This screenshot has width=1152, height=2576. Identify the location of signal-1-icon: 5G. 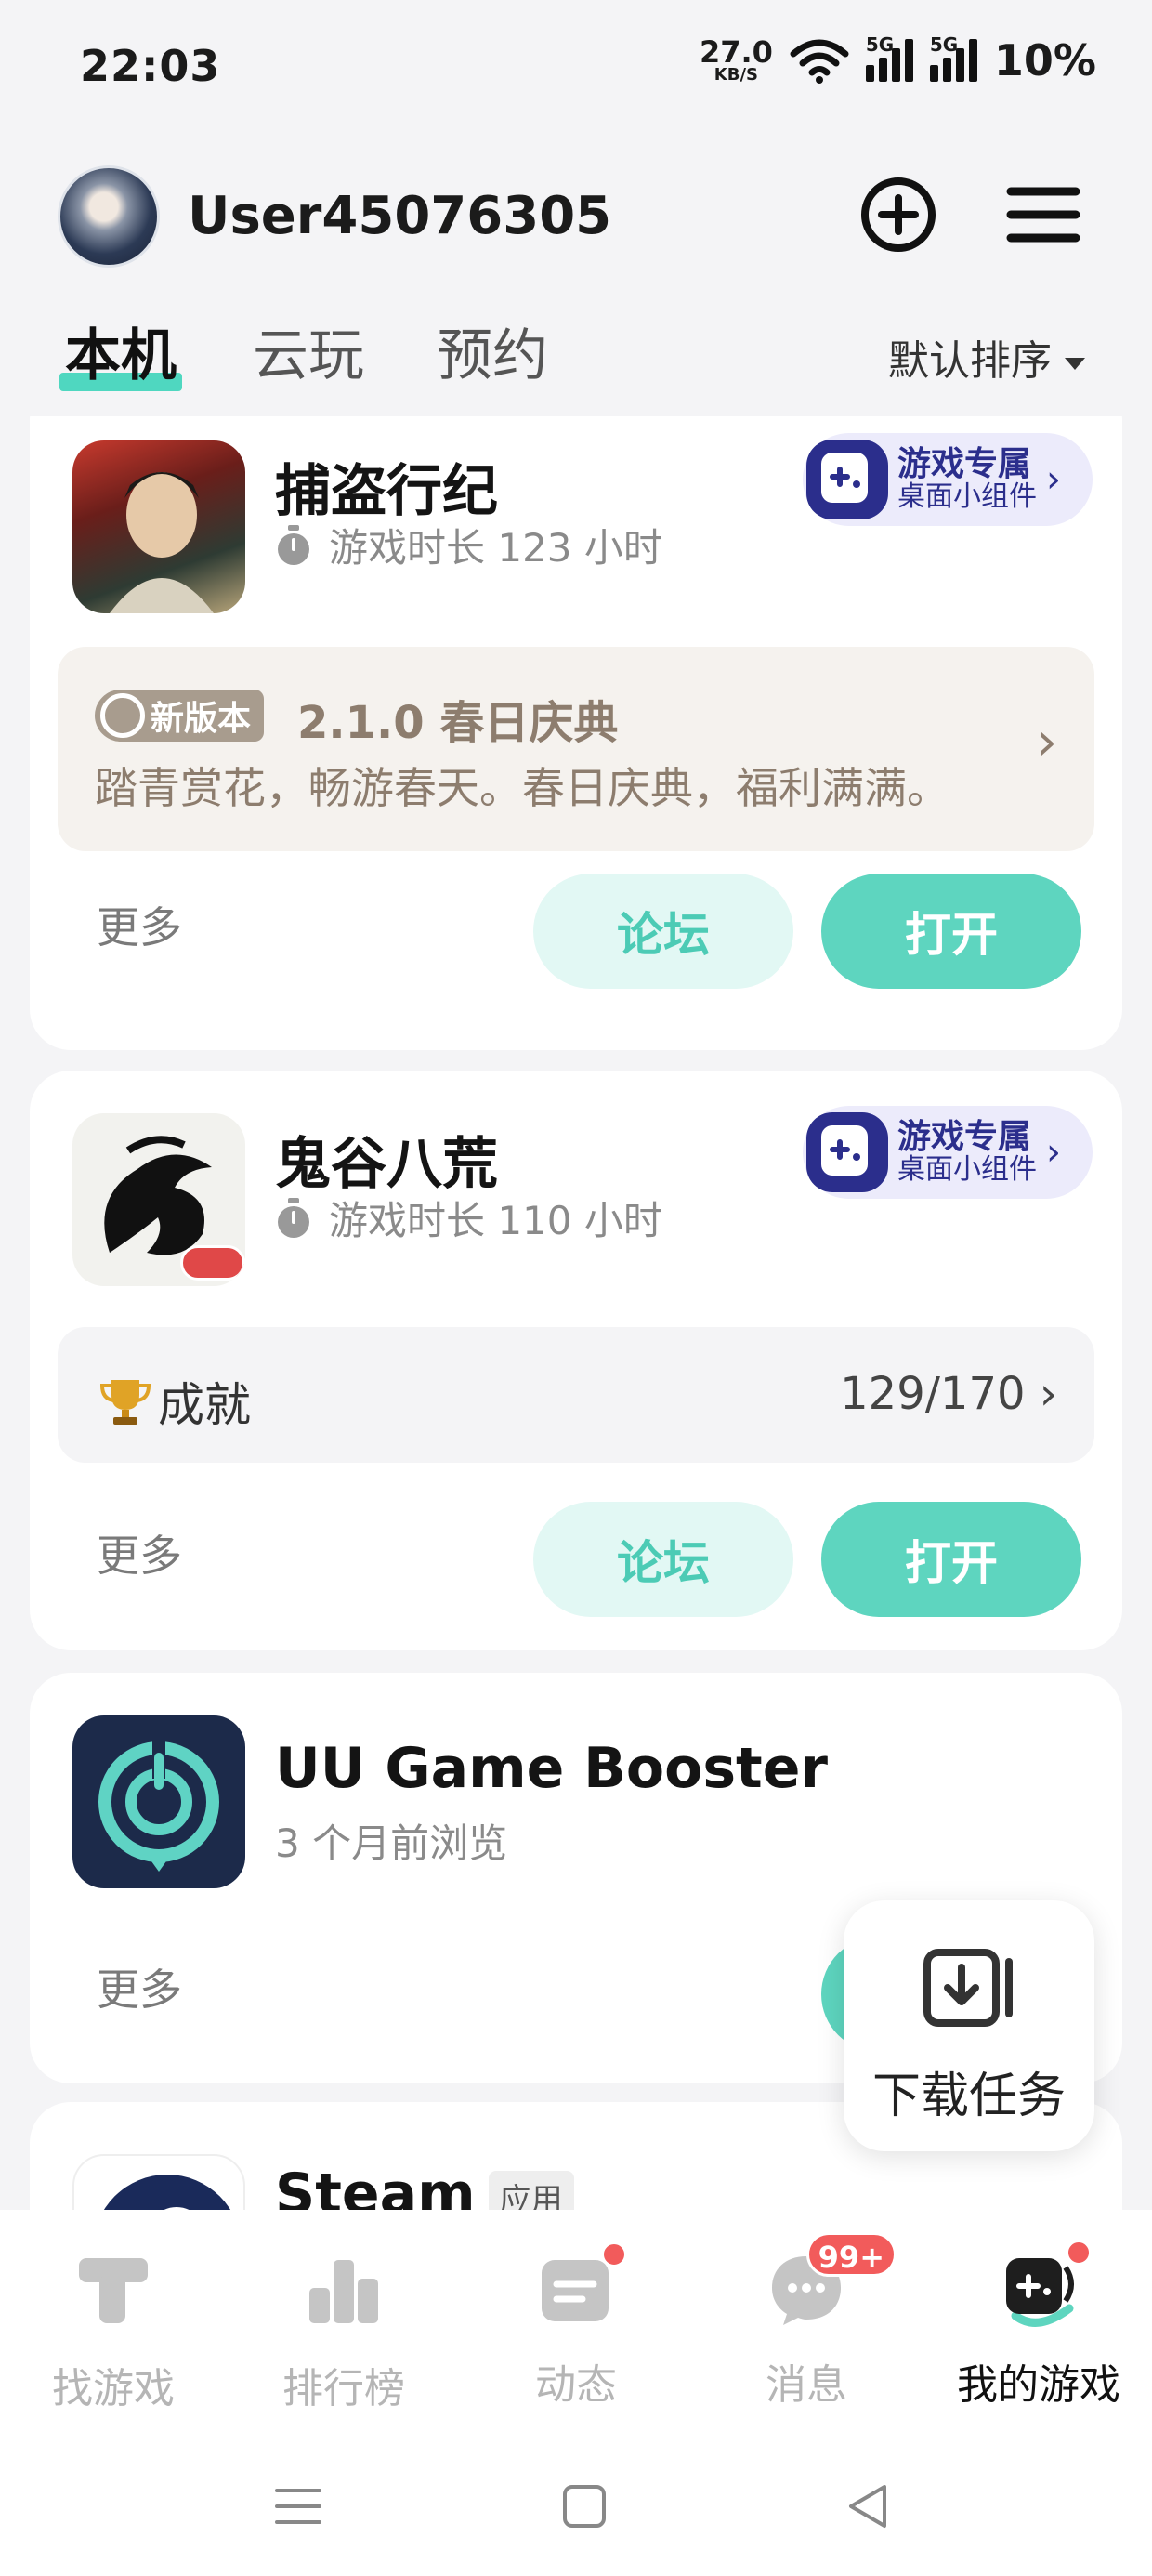
(889, 57).